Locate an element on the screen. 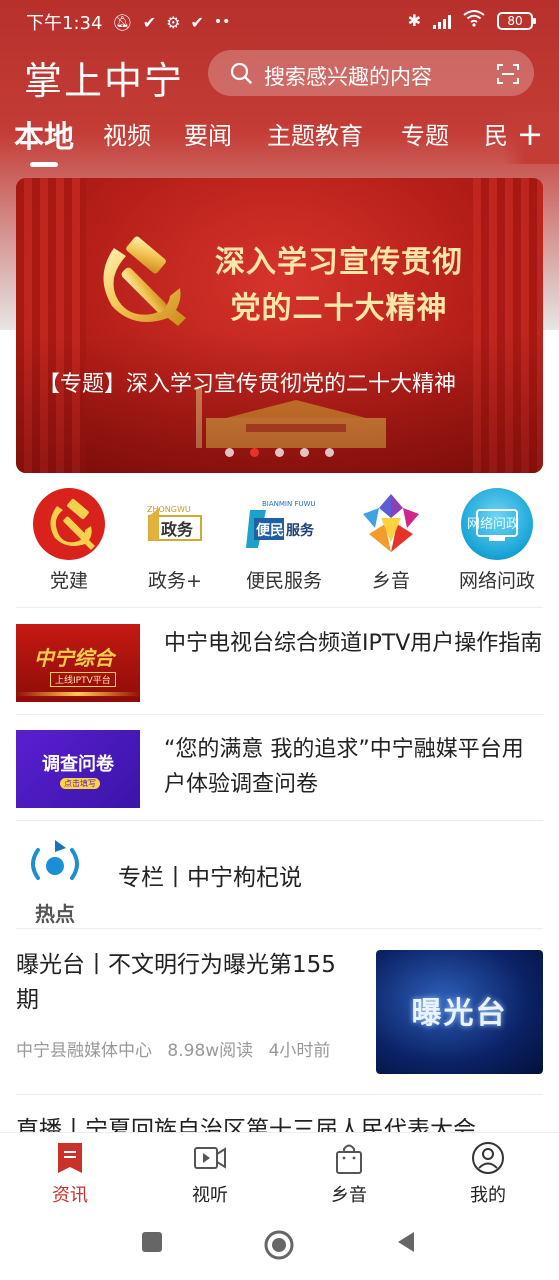 The image size is (559, 1280). feature-news-title: 曝光台丨不文明行为曝光第155期 is located at coordinates (176, 983).